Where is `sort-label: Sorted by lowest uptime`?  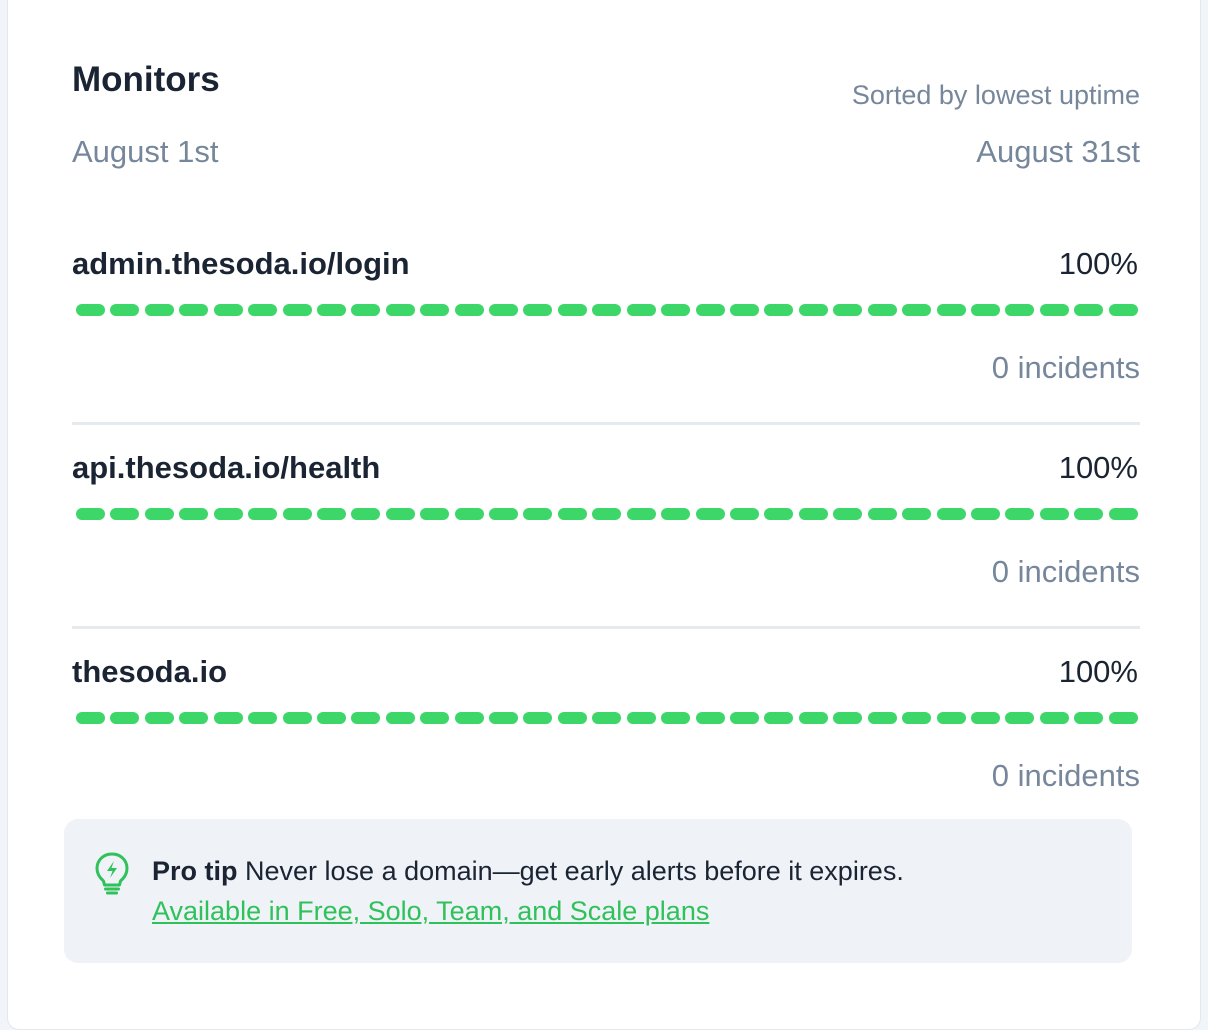
sort-label: Sorted by lowest uptime is located at coordinates (996, 95).